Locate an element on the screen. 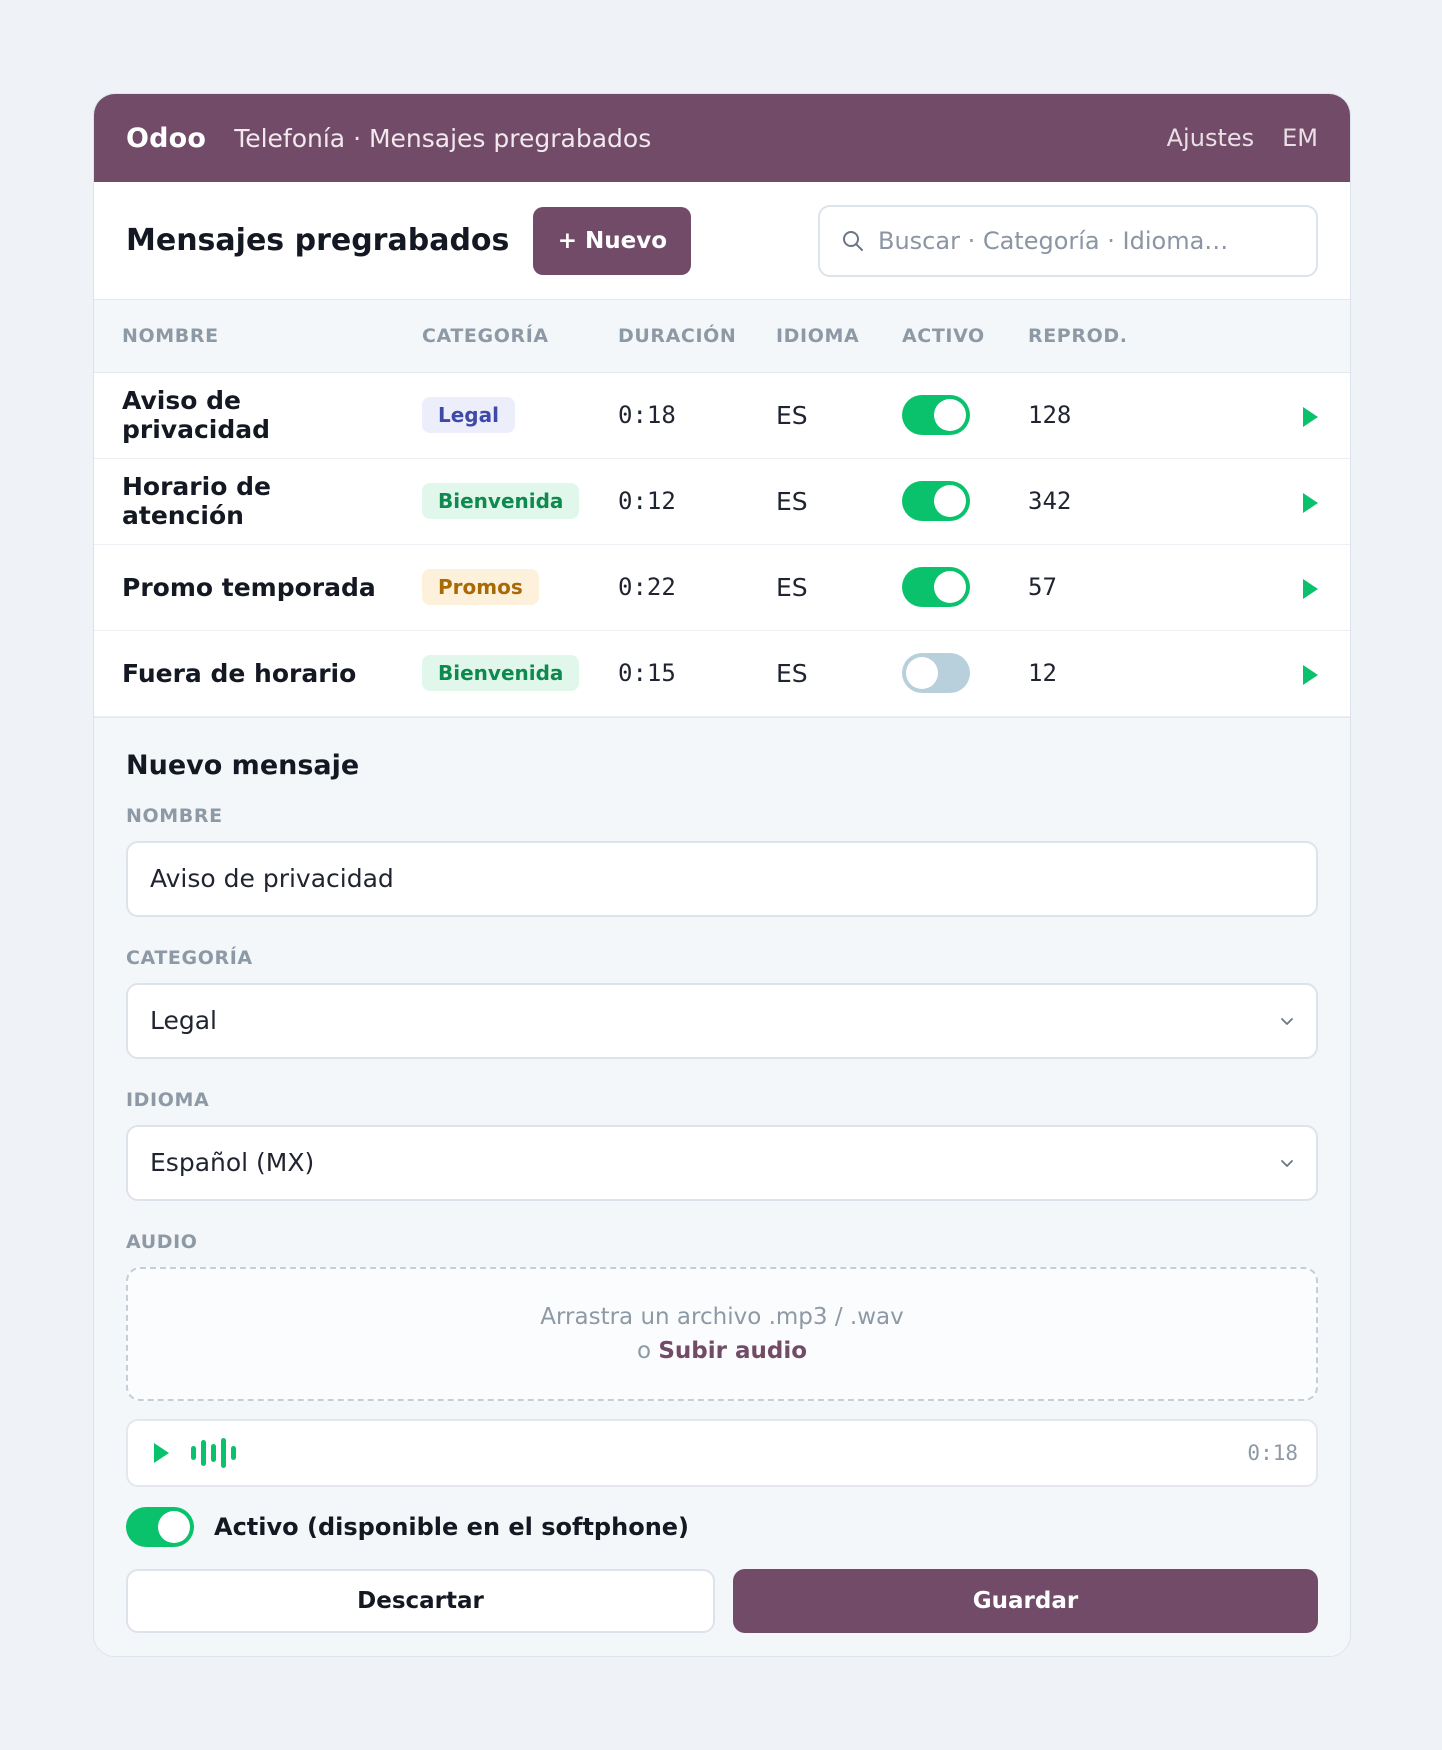 The height and width of the screenshot is (1750, 1442). row-category-cell: Legal is located at coordinates (492, 415).